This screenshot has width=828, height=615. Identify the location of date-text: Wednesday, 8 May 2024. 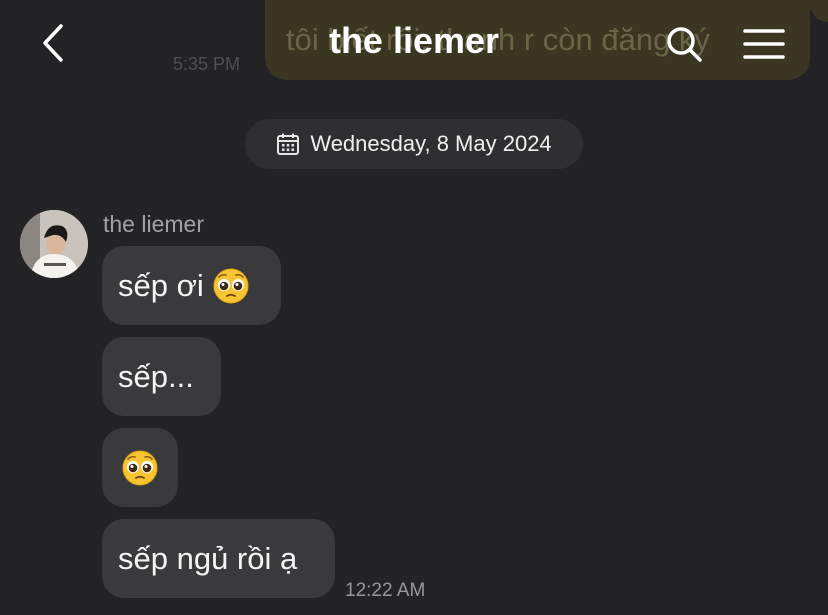
(431, 143).